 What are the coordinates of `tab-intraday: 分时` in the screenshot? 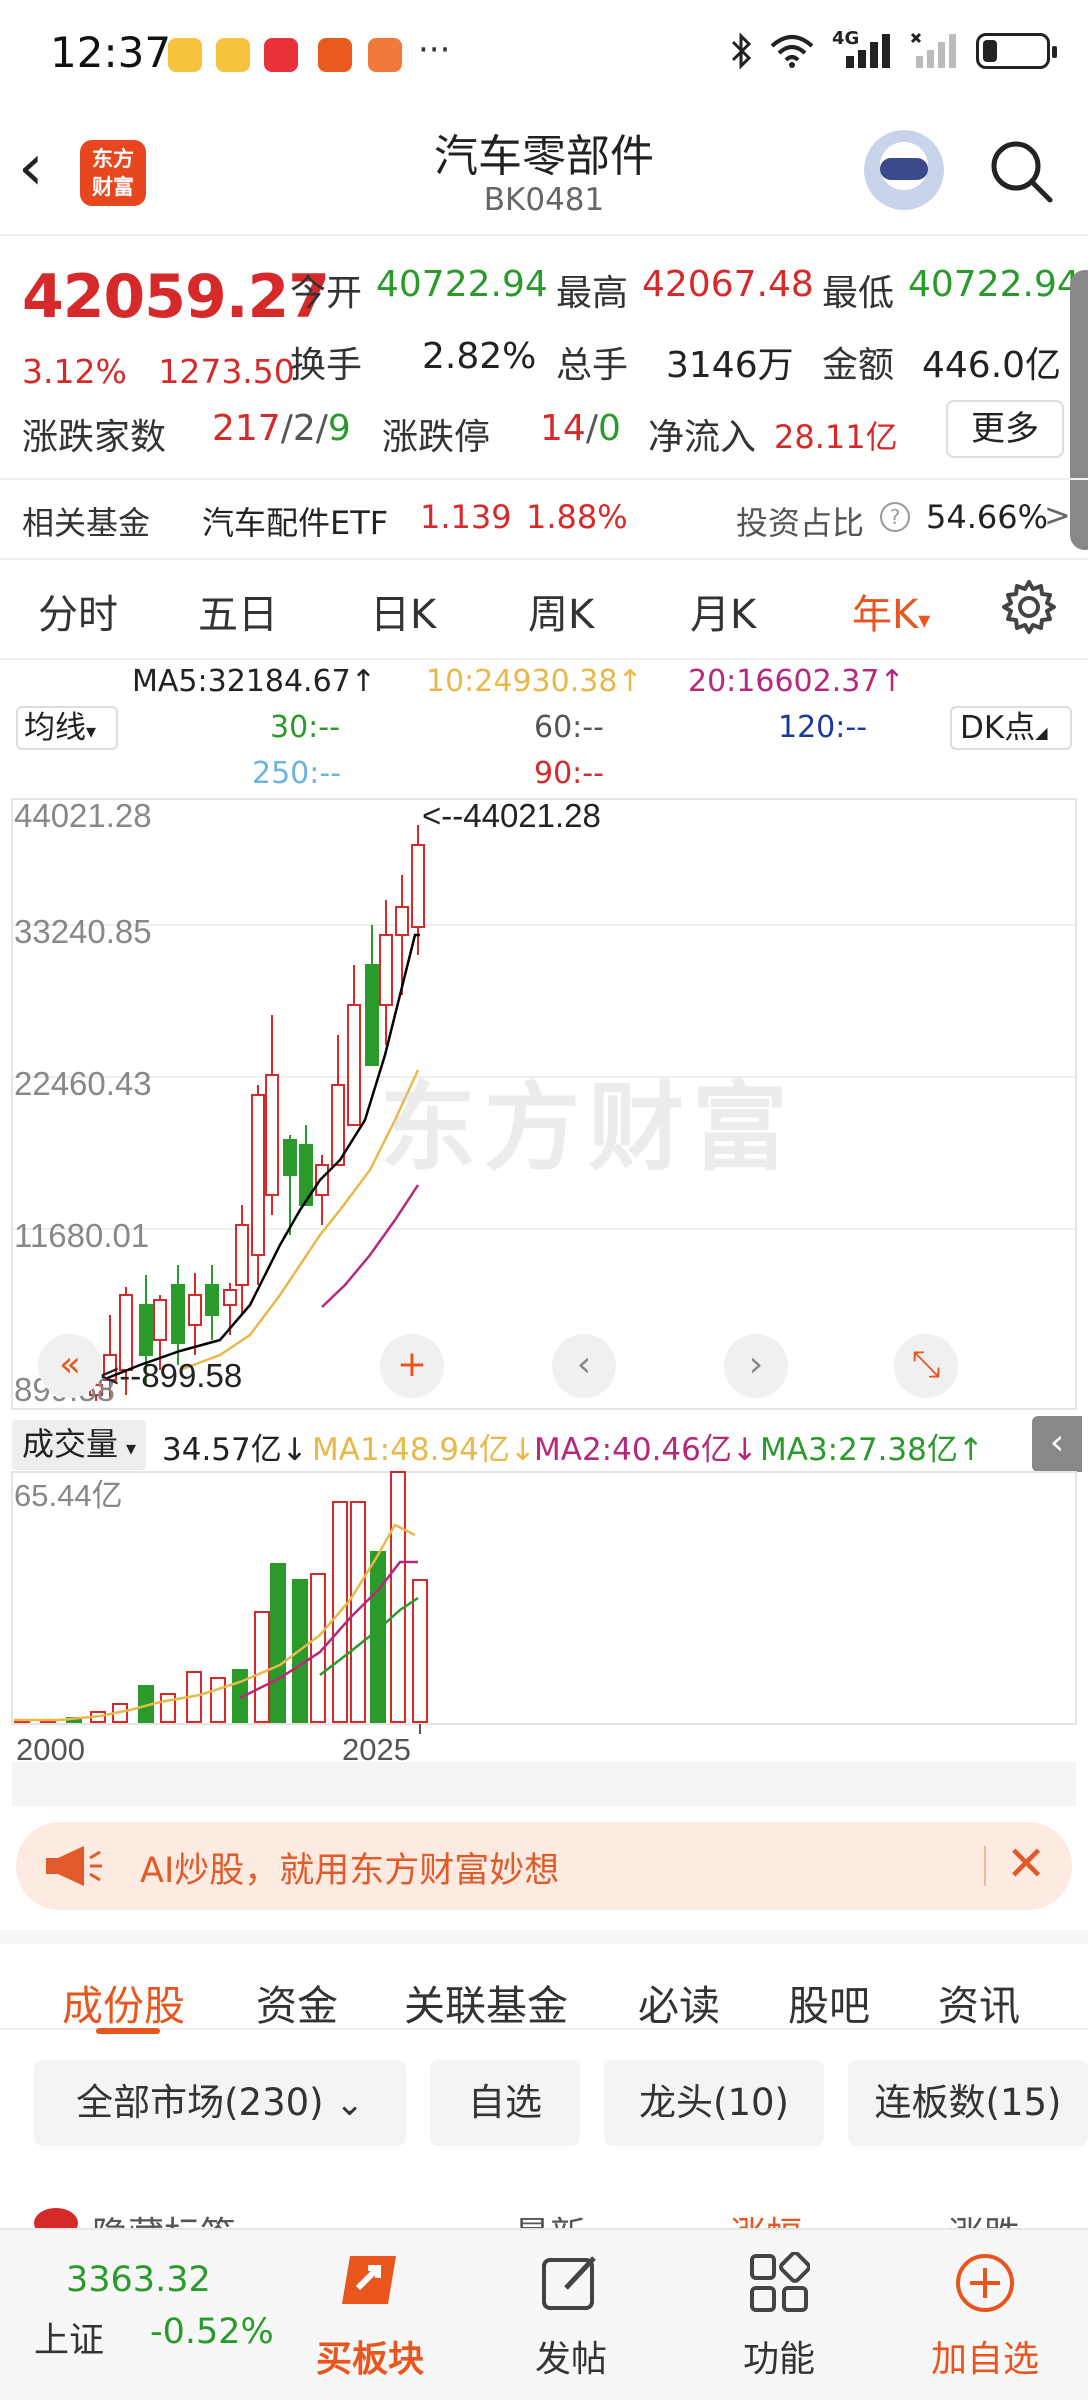 It's located at (78, 611).